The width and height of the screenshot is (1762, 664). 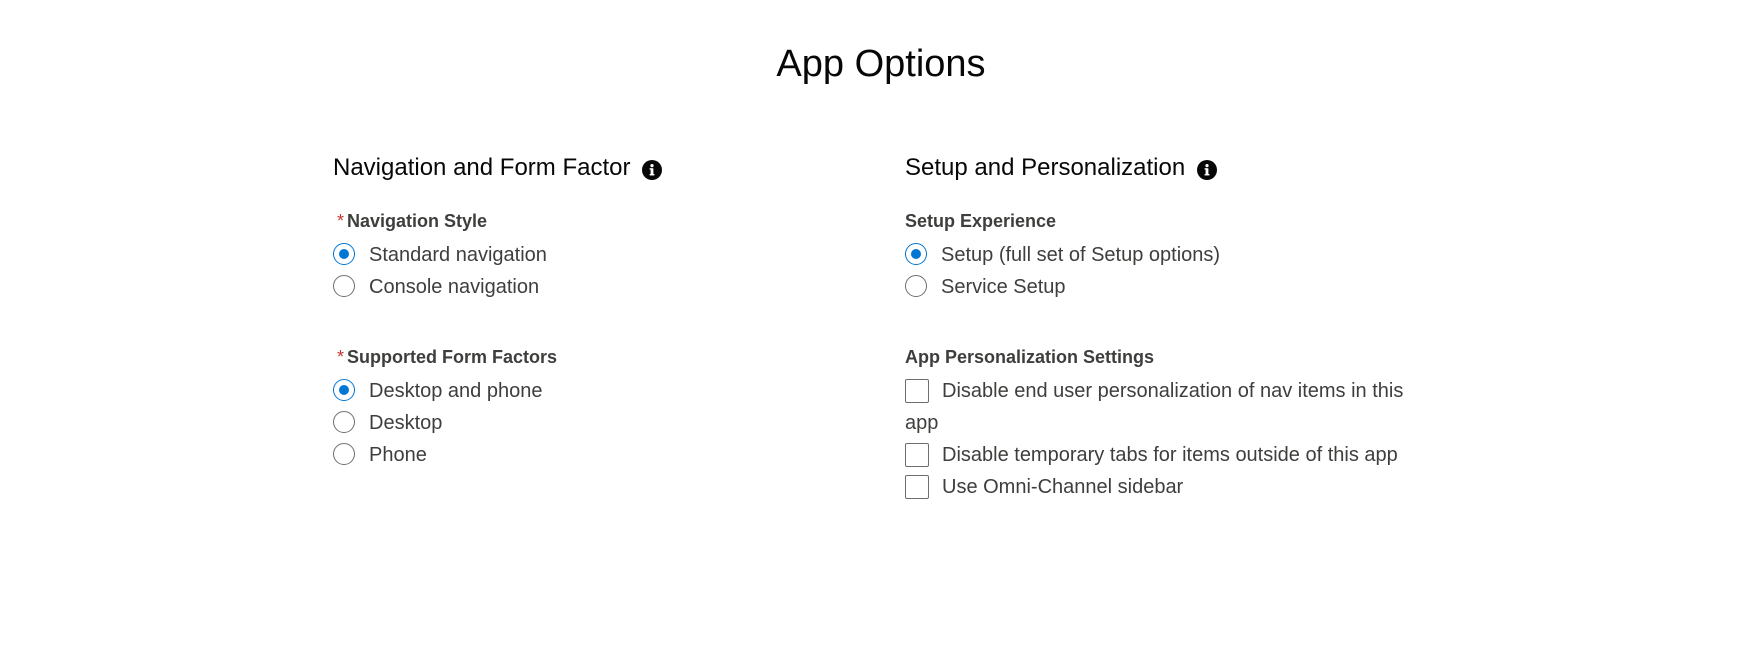 I want to click on setup-experience-label: Setup Experience, so click(x=981, y=221).